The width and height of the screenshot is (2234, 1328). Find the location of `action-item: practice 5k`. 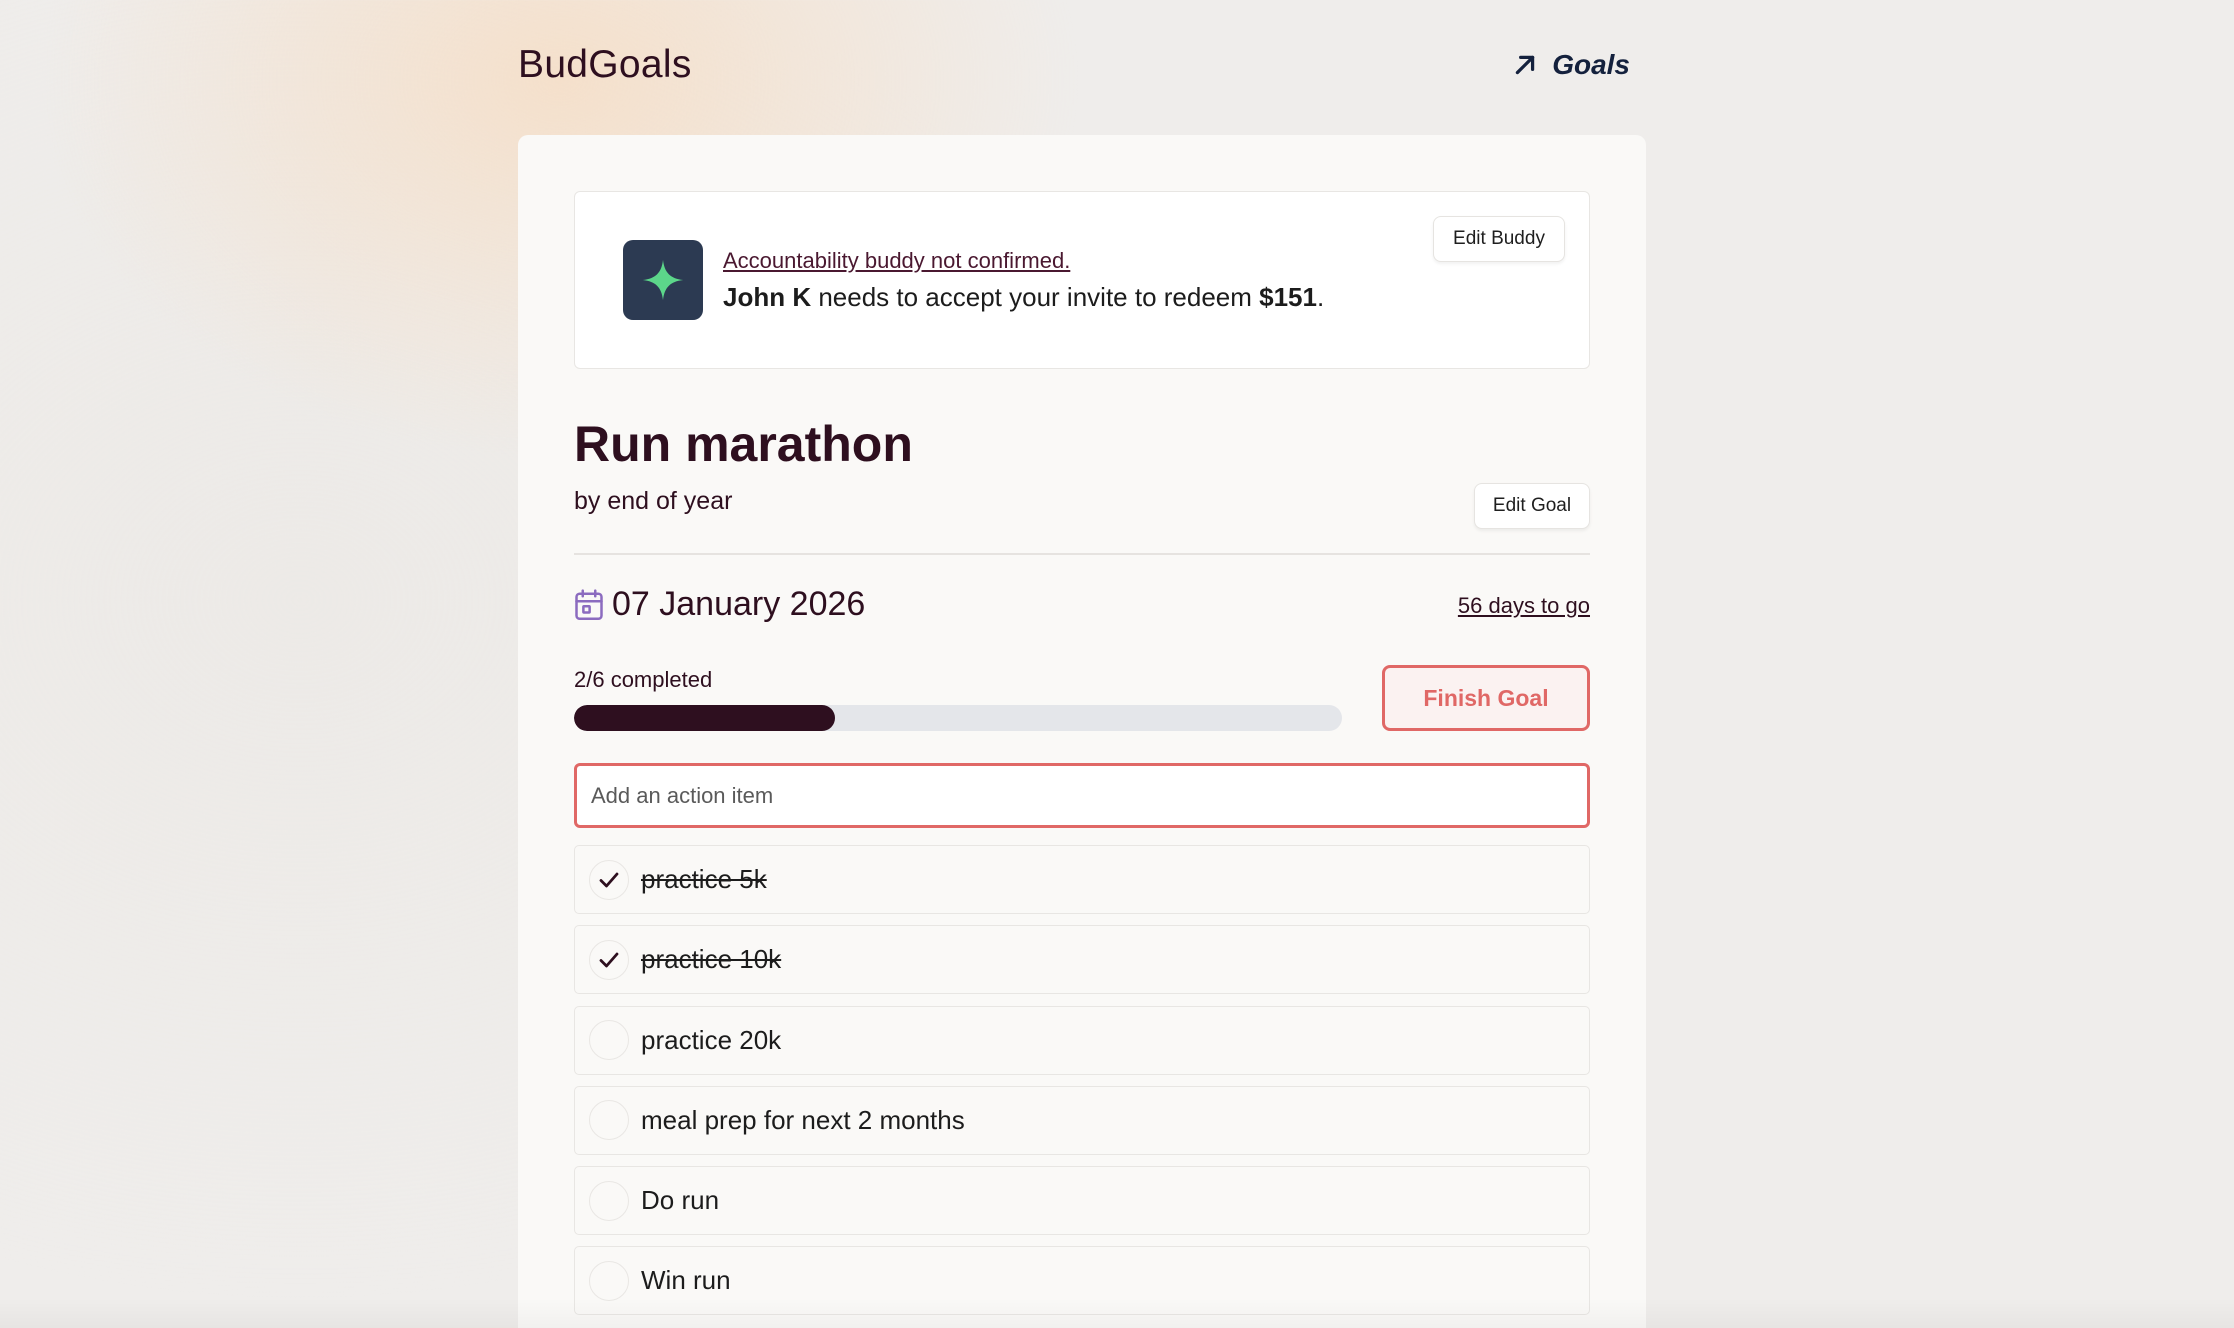

action-item: practice 5k is located at coordinates (1082, 879).